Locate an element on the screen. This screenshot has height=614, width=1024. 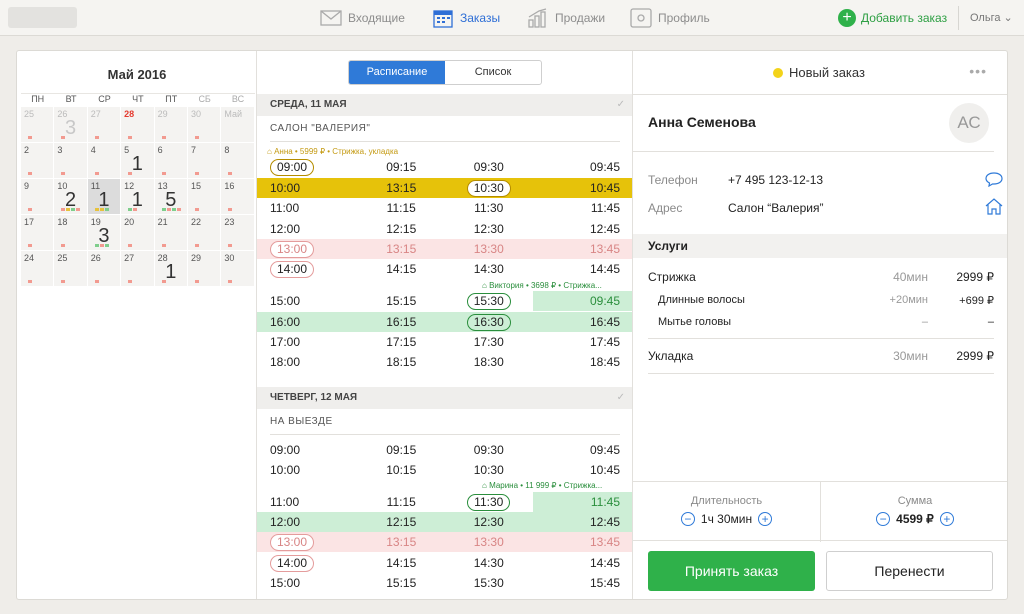
nav-profile: Профиль is located at coordinates (670, 18).